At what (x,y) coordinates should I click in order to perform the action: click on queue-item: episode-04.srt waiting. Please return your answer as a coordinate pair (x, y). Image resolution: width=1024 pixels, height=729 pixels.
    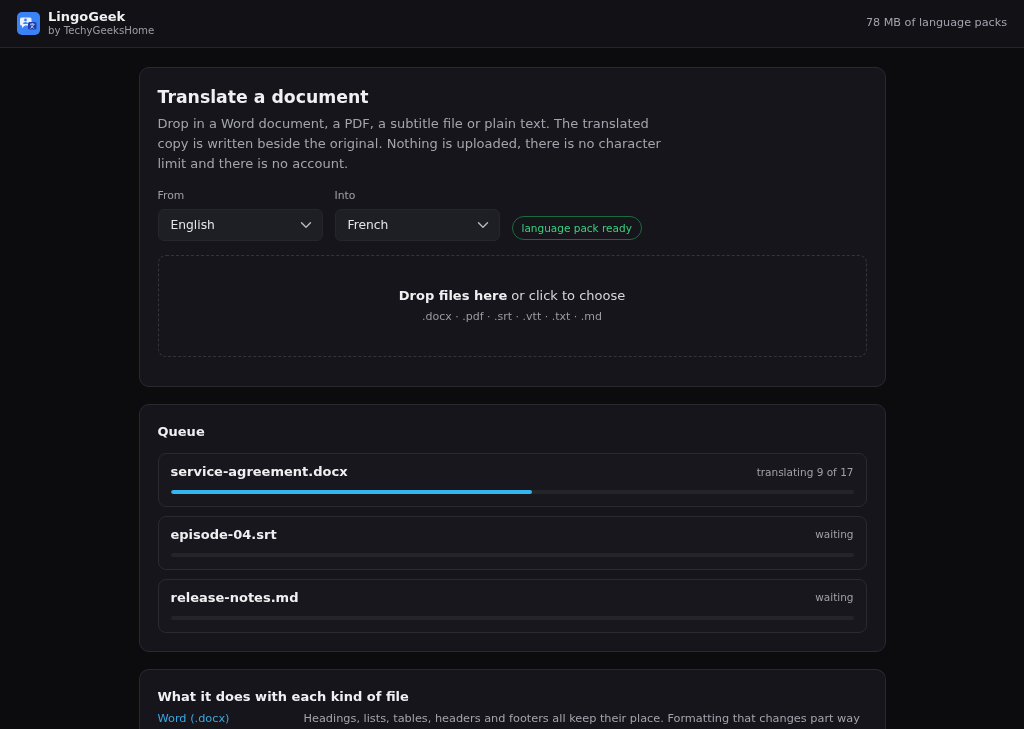
    Looking at the image, I should click on (512, 542).